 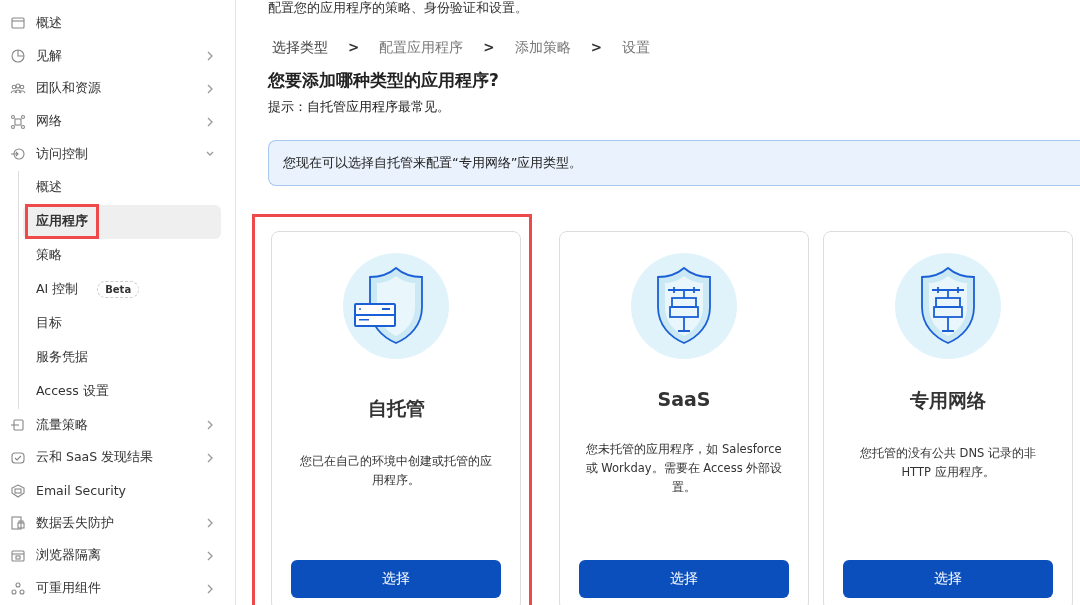 What do you see at coordinates (396, 408) in the screenshot?
I see `card-title: 自托管` at bounding box center [396, 408].